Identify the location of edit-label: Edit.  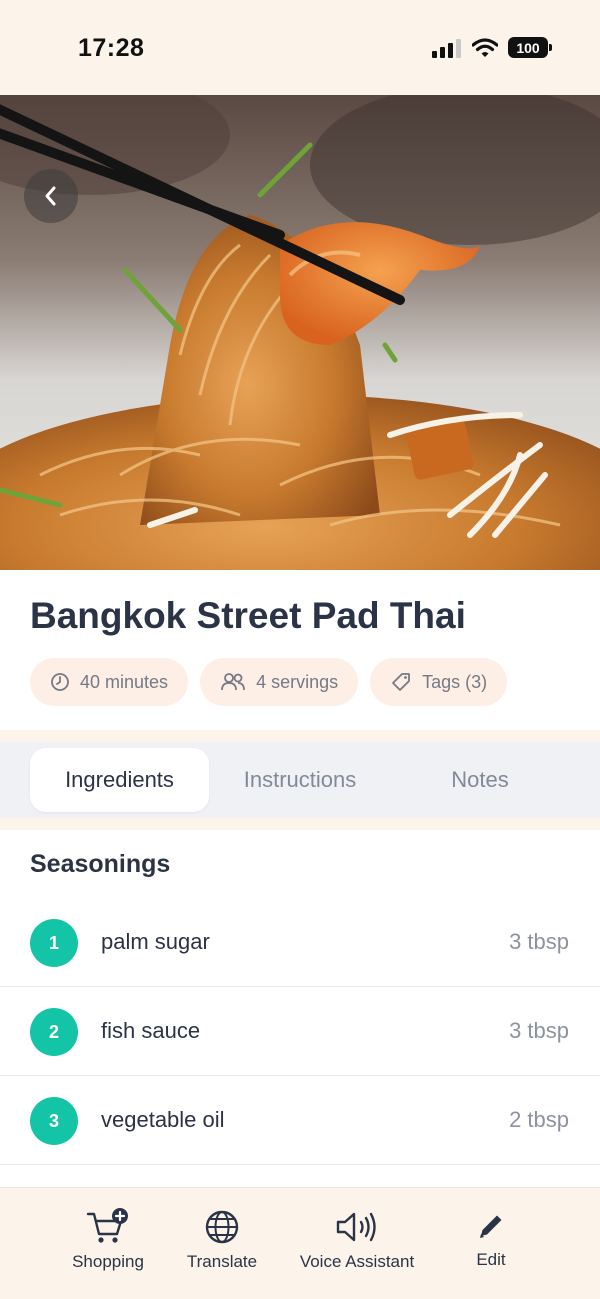
(491, 1259).